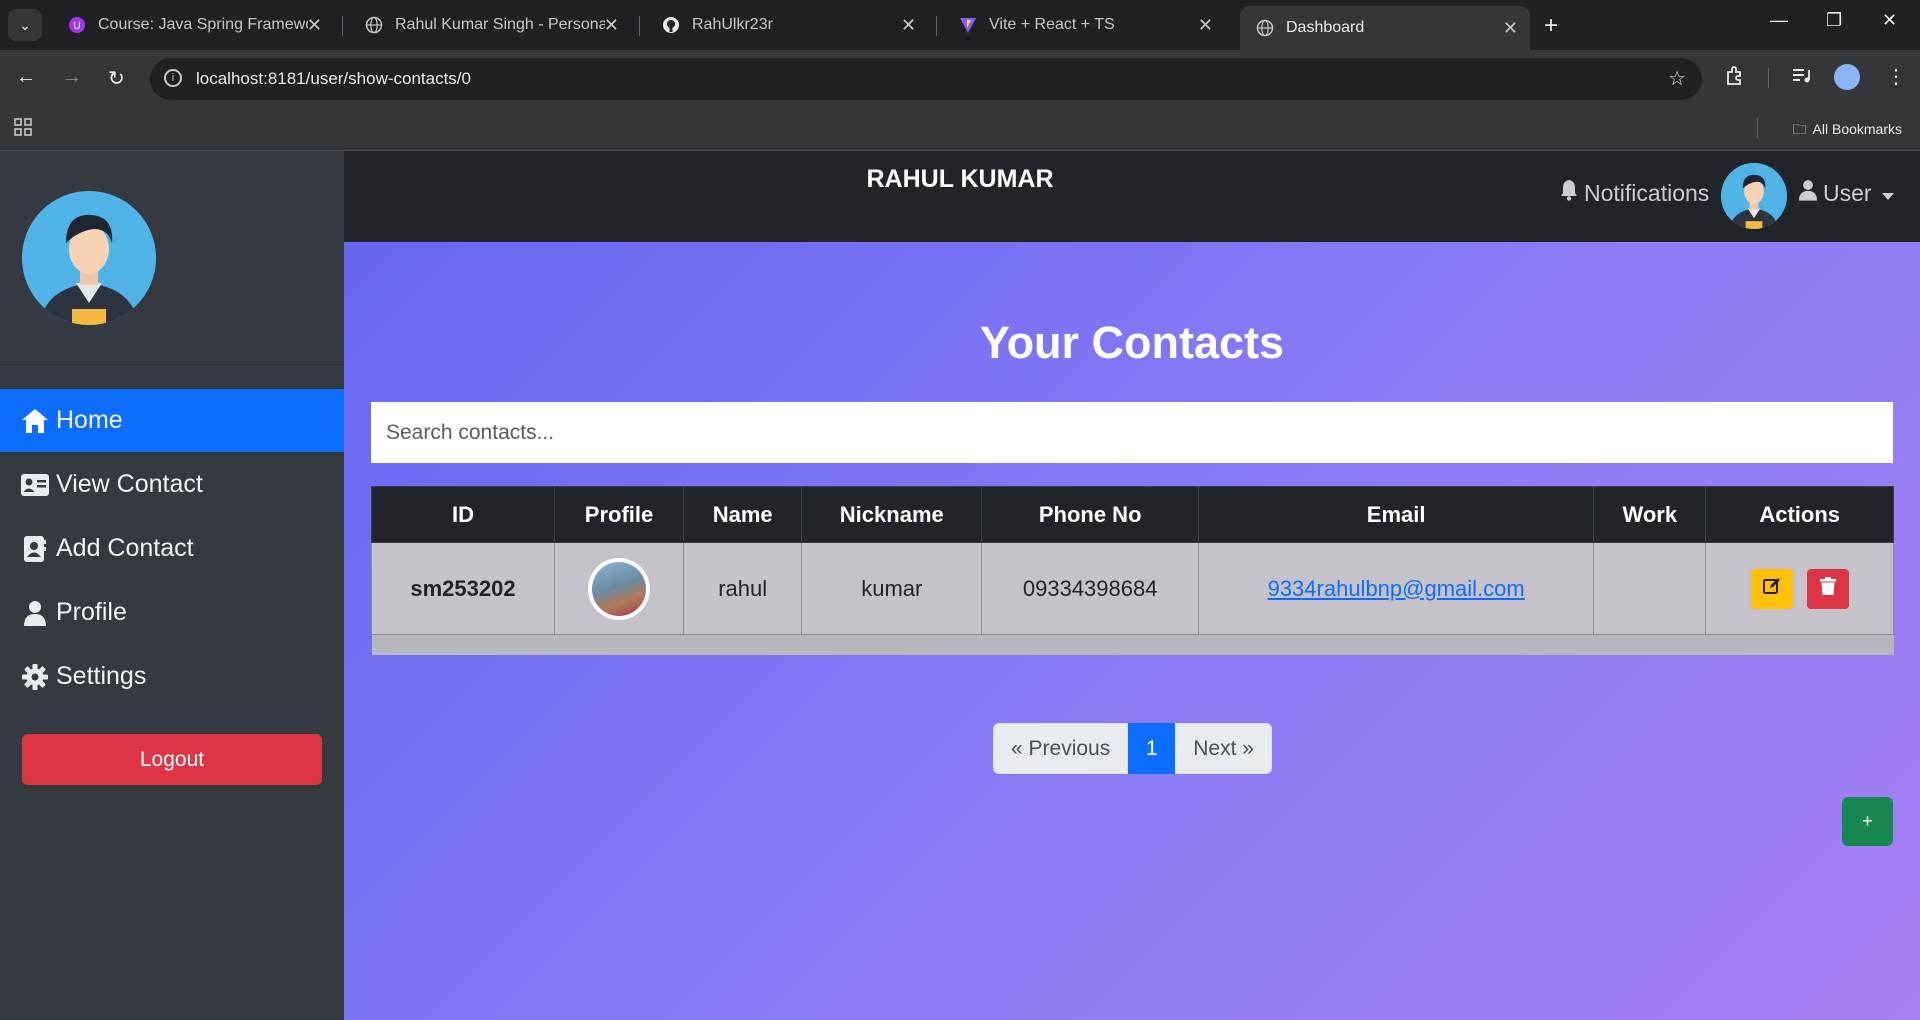 Image resolution: width=1920 pixels, height=1020 pixels. I want to click on table-footer-cell, so click(1132, 644).